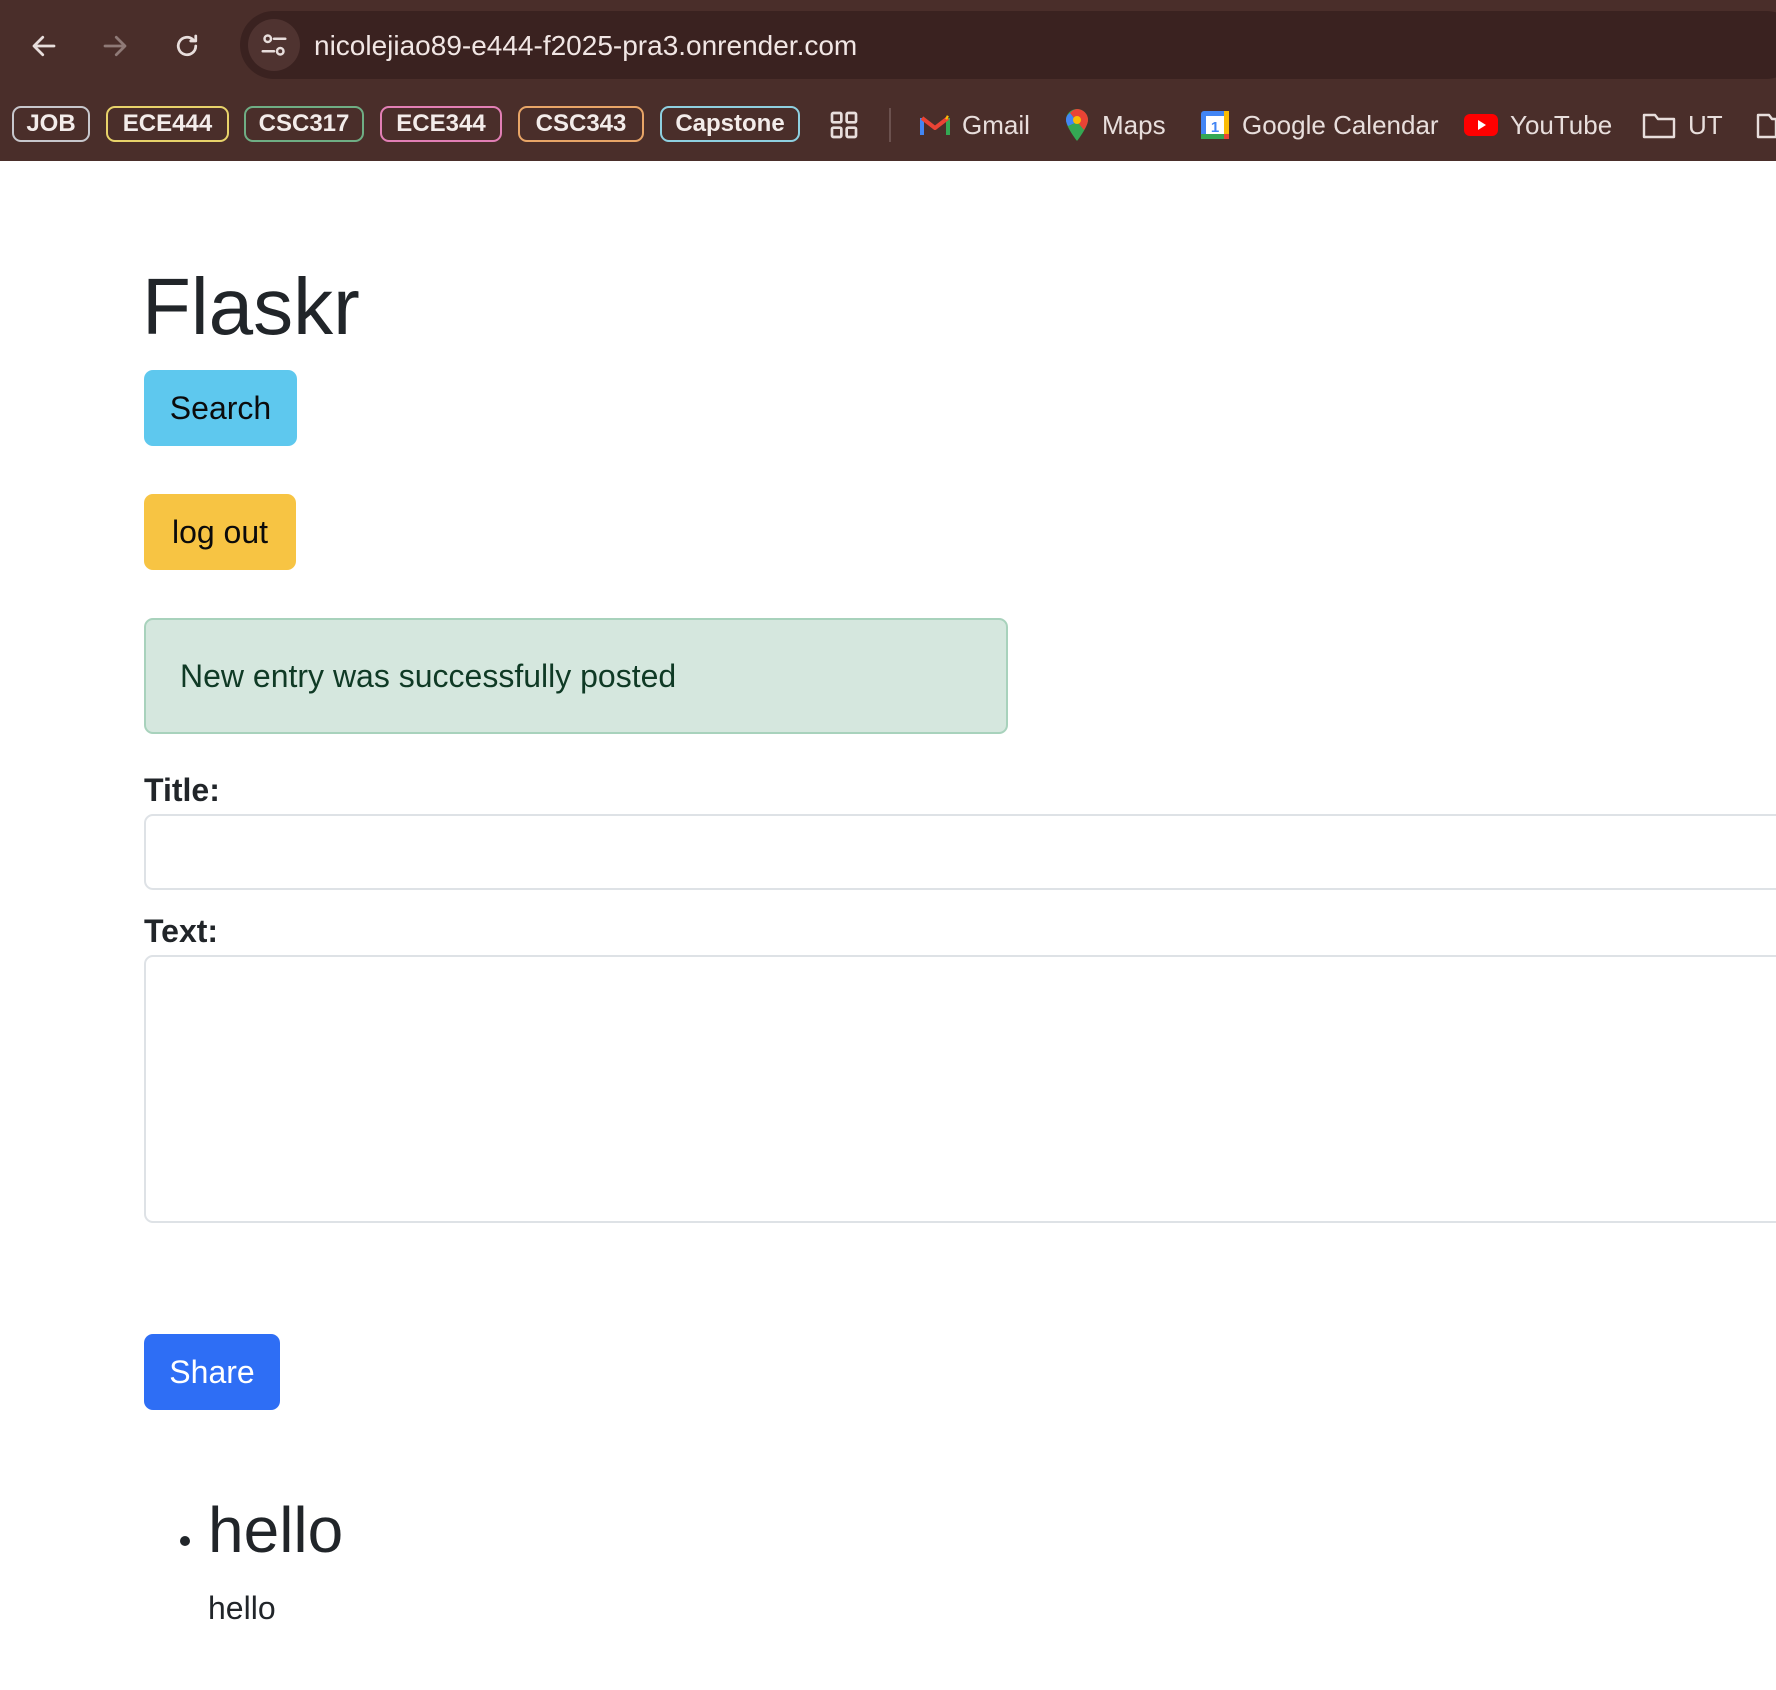 This screenshot has height=1690, width=1776. What do you see at coordinates (1077, 125) in the screenshot?
I see `maps-pin-icon` at bounding box center [1077, 125].